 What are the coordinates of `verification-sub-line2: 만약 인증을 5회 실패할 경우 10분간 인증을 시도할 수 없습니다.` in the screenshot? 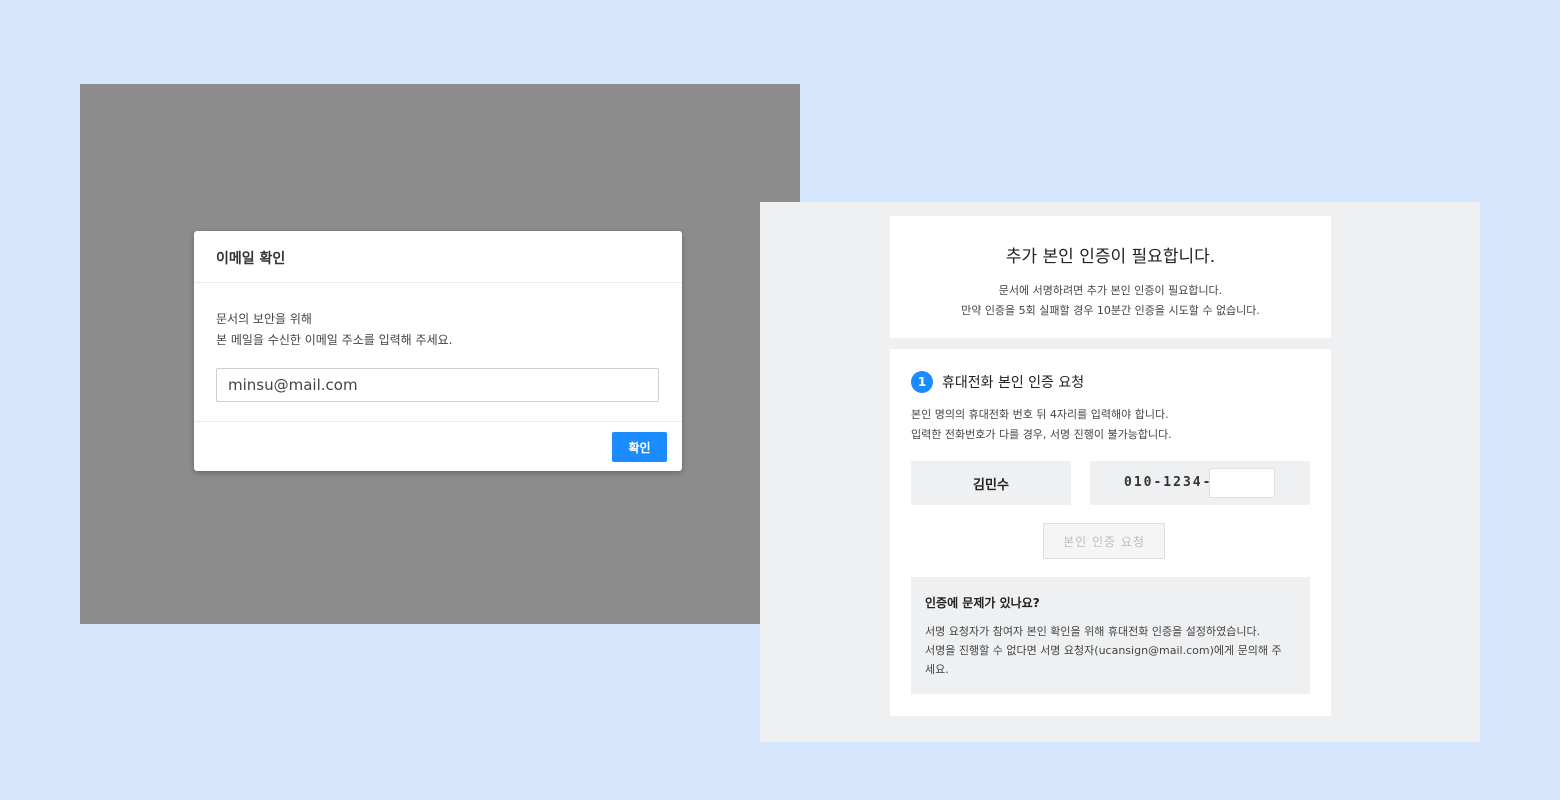 It's located at (1110, 310).